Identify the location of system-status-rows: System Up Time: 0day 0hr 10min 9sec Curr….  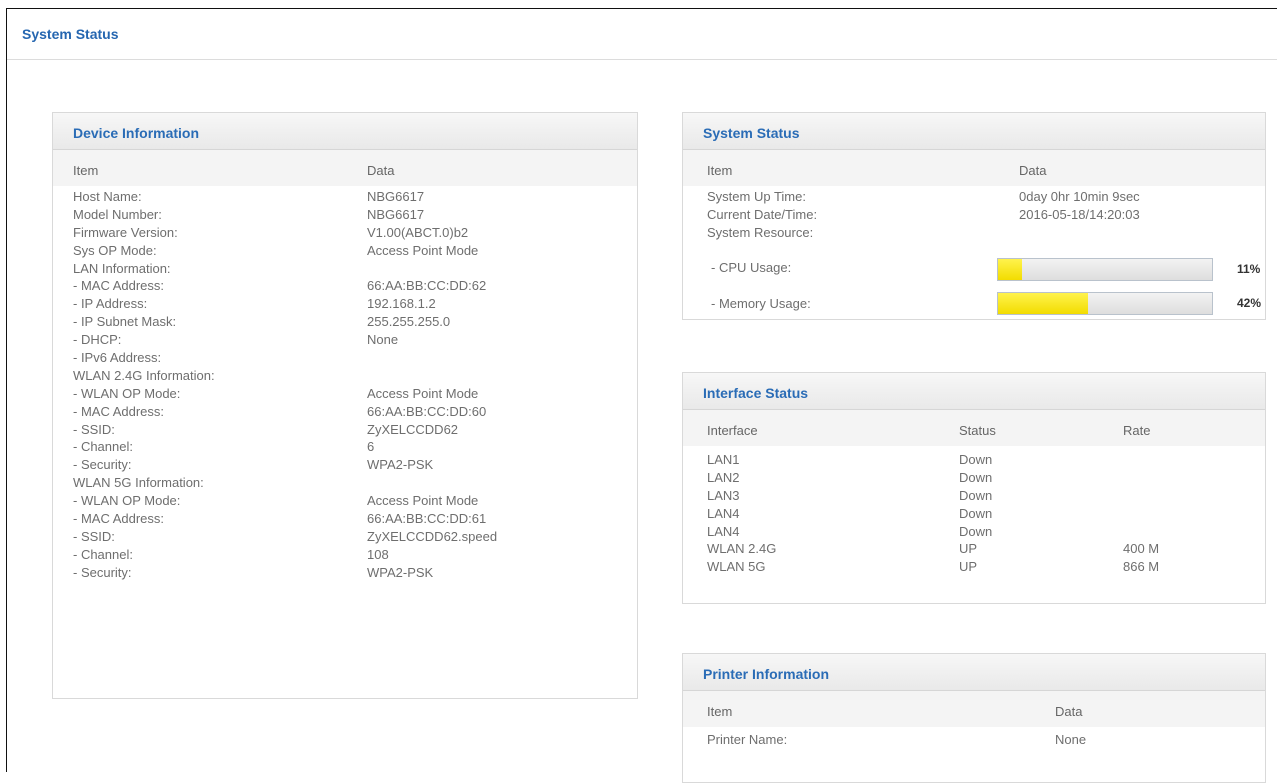
(974, 214).